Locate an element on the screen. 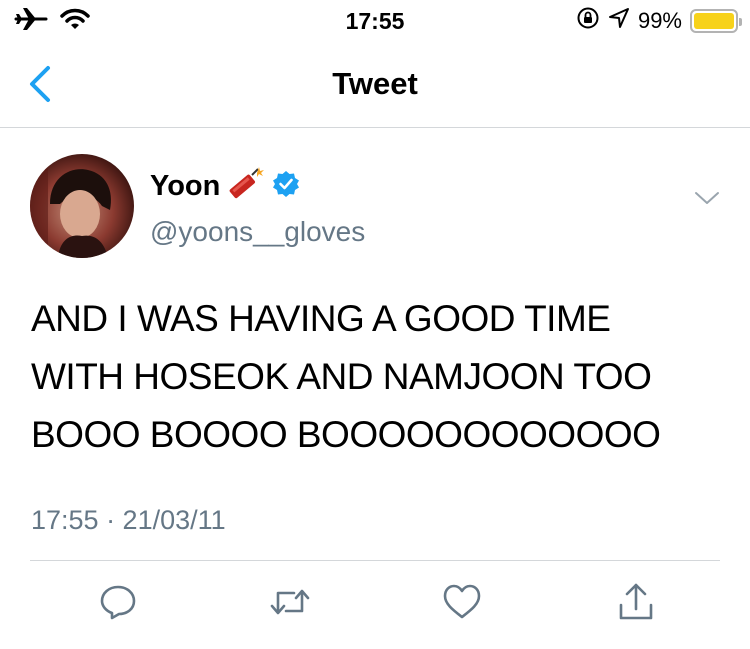  share-icon is located at coordinates (636, 601).